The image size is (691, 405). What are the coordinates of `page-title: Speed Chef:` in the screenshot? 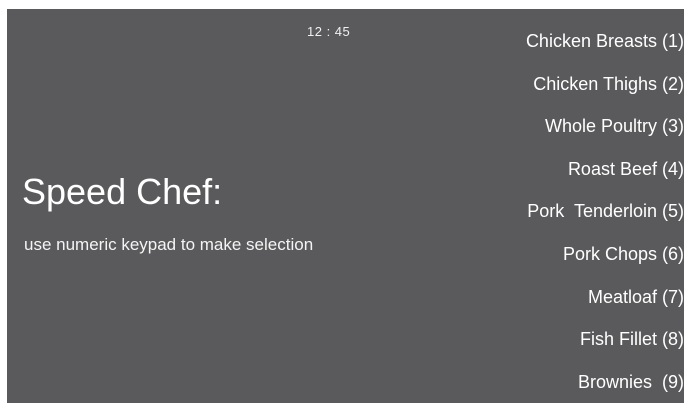 It's located at (122, 191).